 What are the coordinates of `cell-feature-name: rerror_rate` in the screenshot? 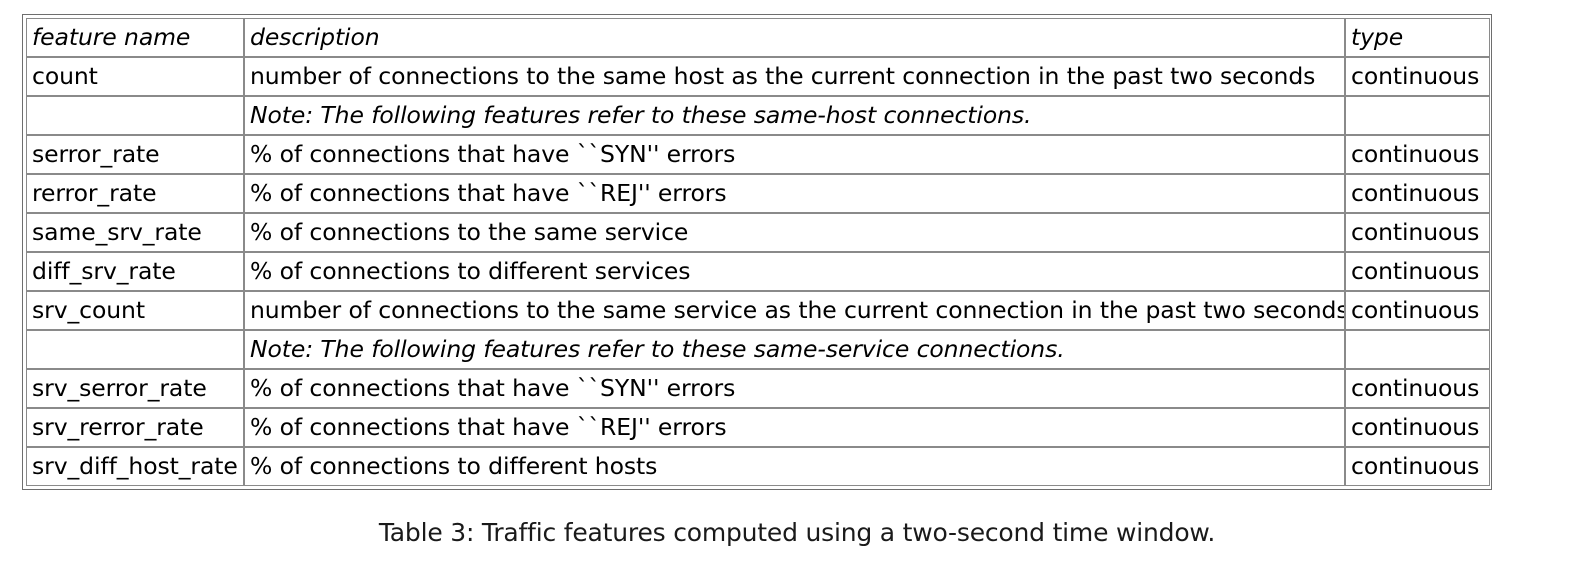 It's located at (135, 193).